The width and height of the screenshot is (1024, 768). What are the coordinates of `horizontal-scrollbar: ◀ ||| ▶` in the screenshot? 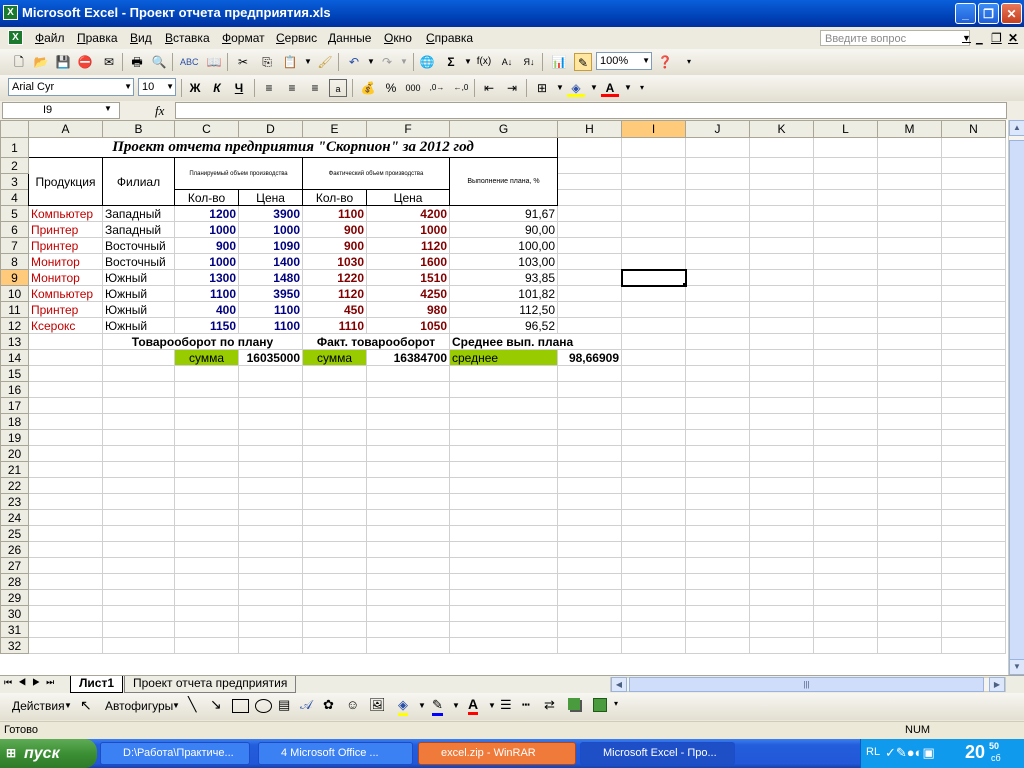 It's located at (808, 684).